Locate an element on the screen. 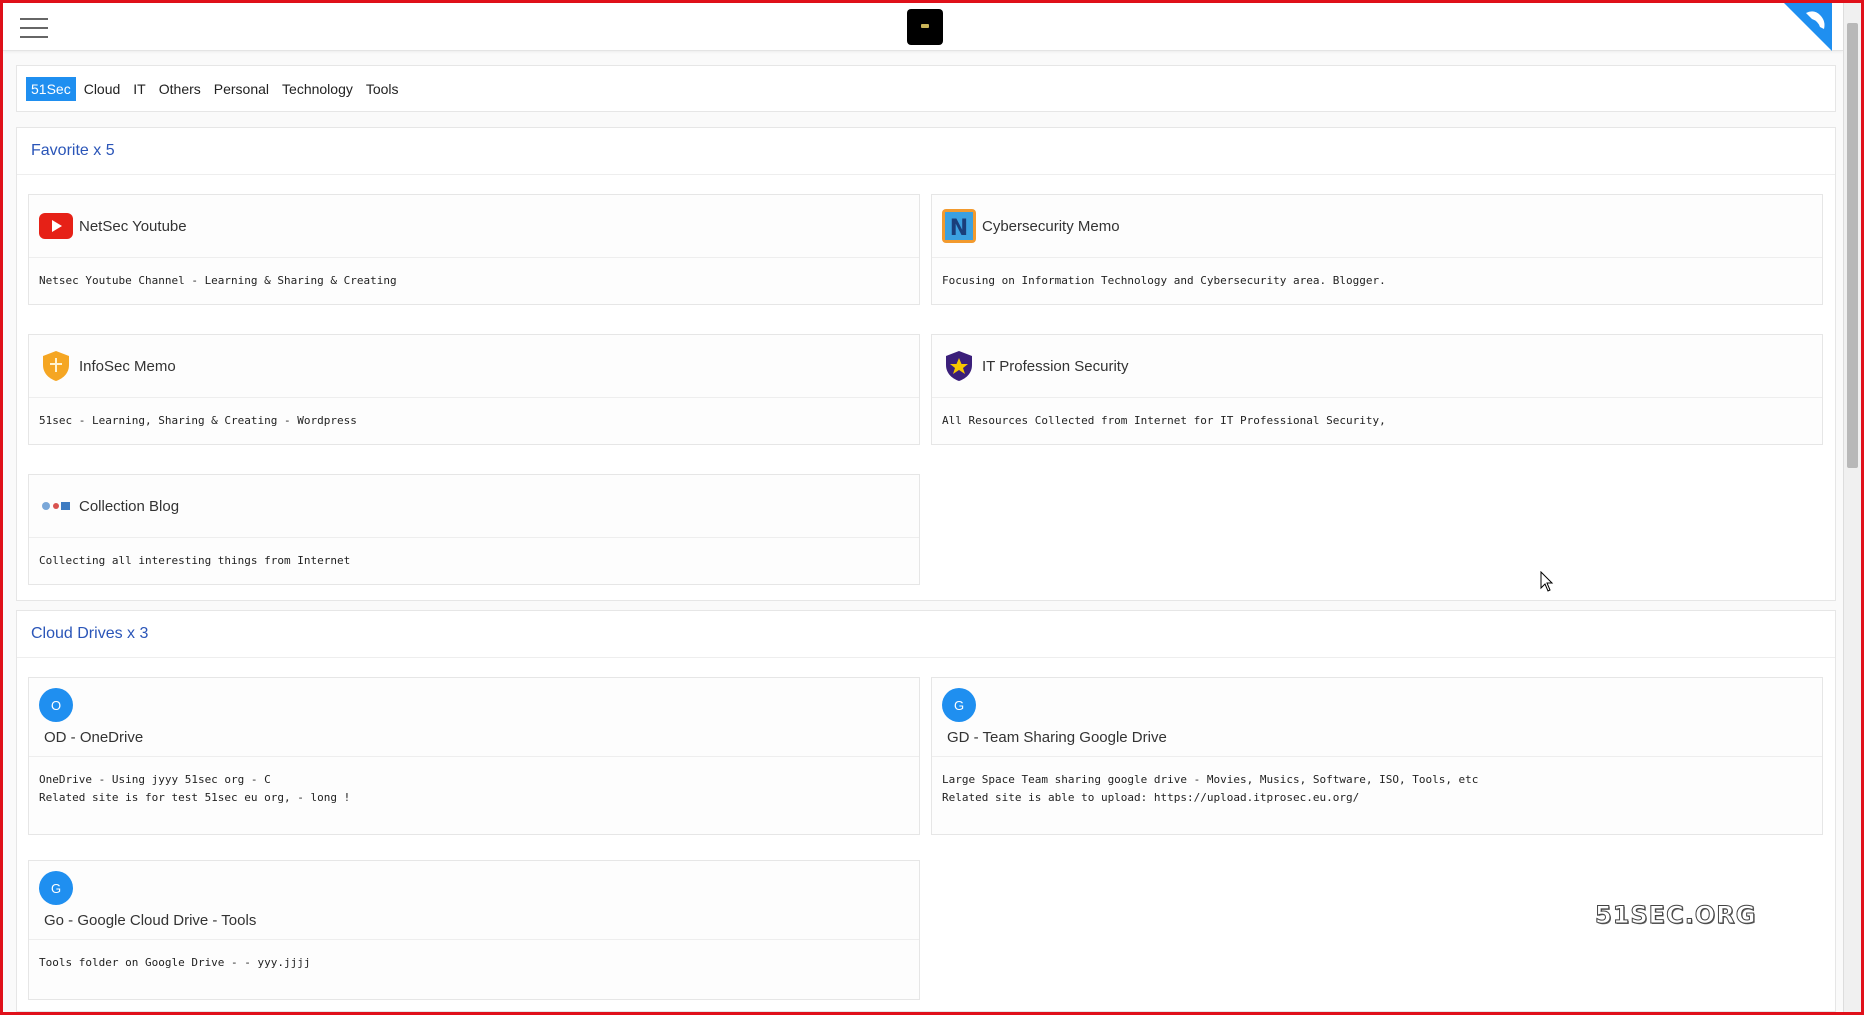 The height and width of the screenshot is (1015, 1864). letter-avatar: O is located at coordinates (56, 705).